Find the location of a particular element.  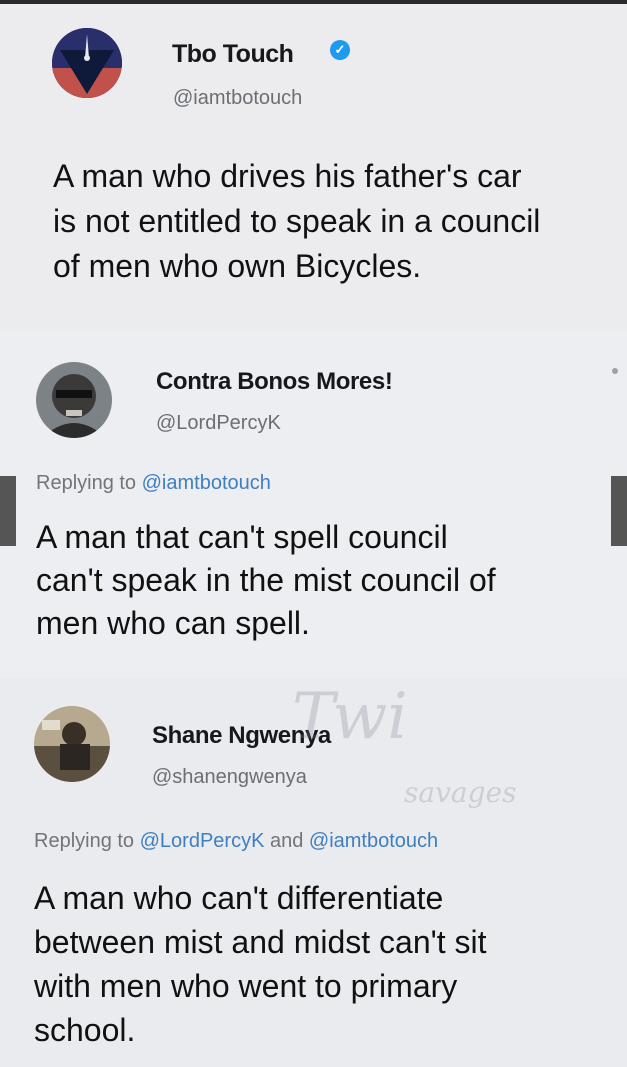

watermark-logo: Twi is located at coordinates (350, 717).